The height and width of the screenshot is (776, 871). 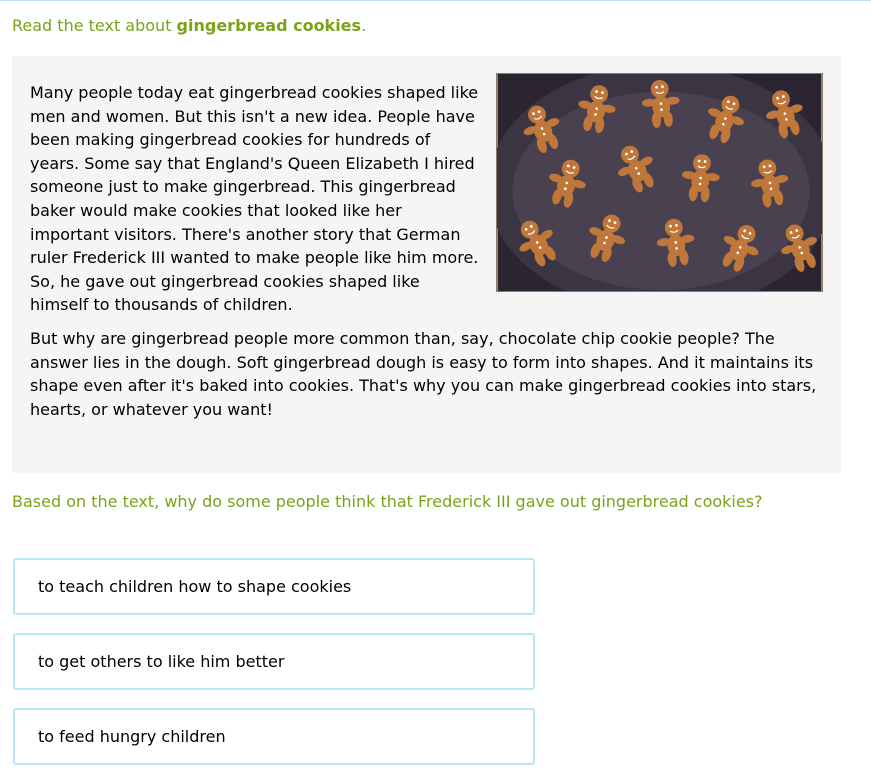 I want to click on answer-choice-label: to get others to like him better, so click(x=161, y=661).